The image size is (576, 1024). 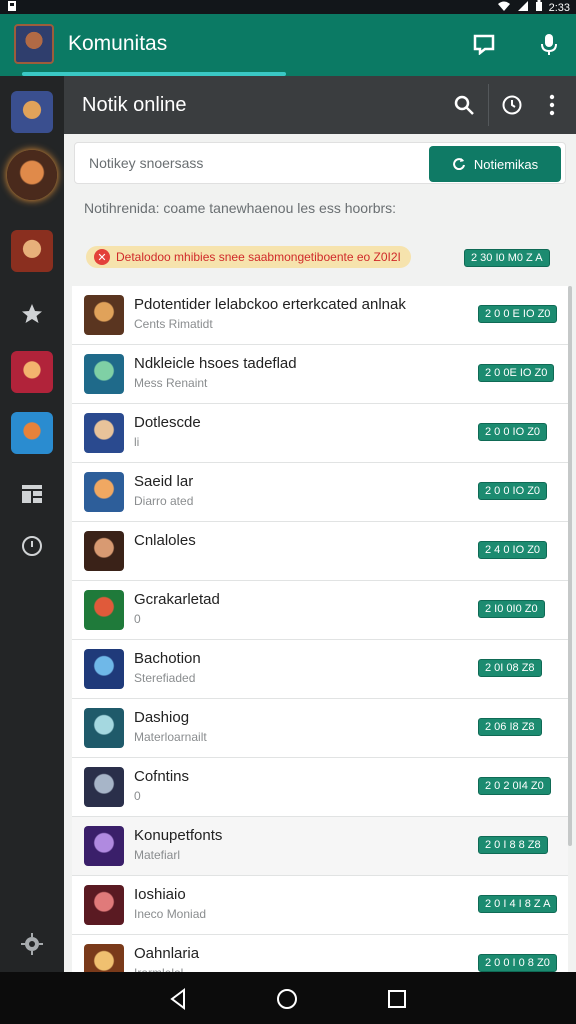 What do you see at coordinates (552, 105) in the screenshot?
I see `more-icon` at bounding box center [552, 105].